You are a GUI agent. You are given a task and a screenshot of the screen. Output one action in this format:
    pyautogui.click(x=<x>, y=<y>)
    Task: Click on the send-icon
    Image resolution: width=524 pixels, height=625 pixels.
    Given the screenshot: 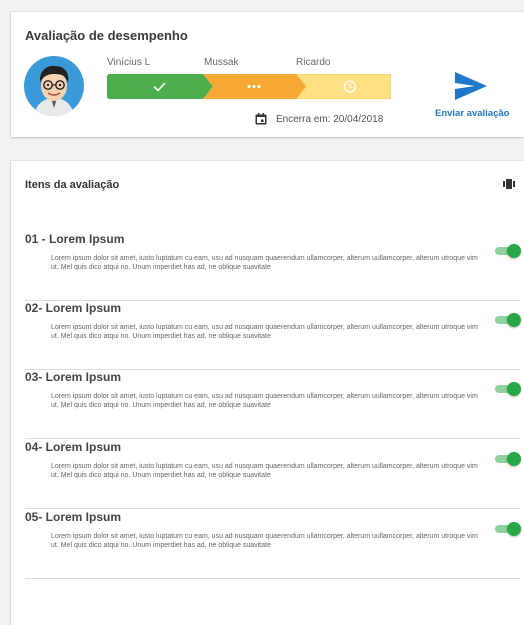 What is the action you would take?
    pyautogui.click(x=471, y=86)
    